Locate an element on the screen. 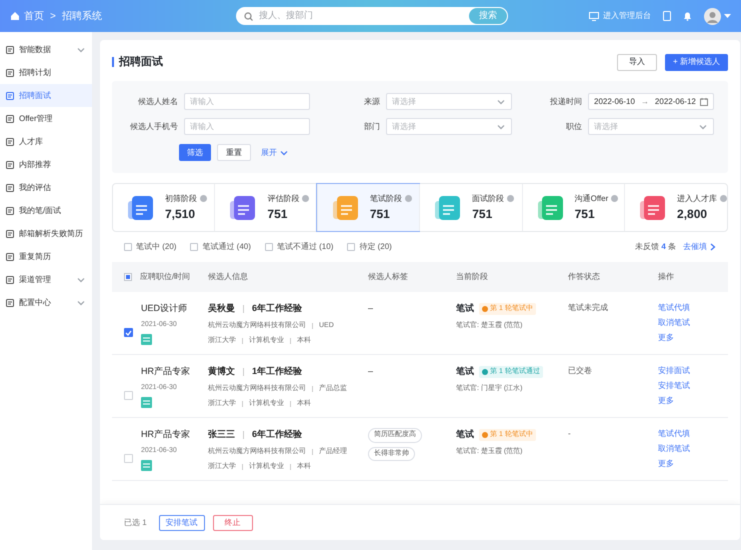 This screenshot has height=550, width=741. candidate-name: 黄博文 is located at coordinates (221, 371).